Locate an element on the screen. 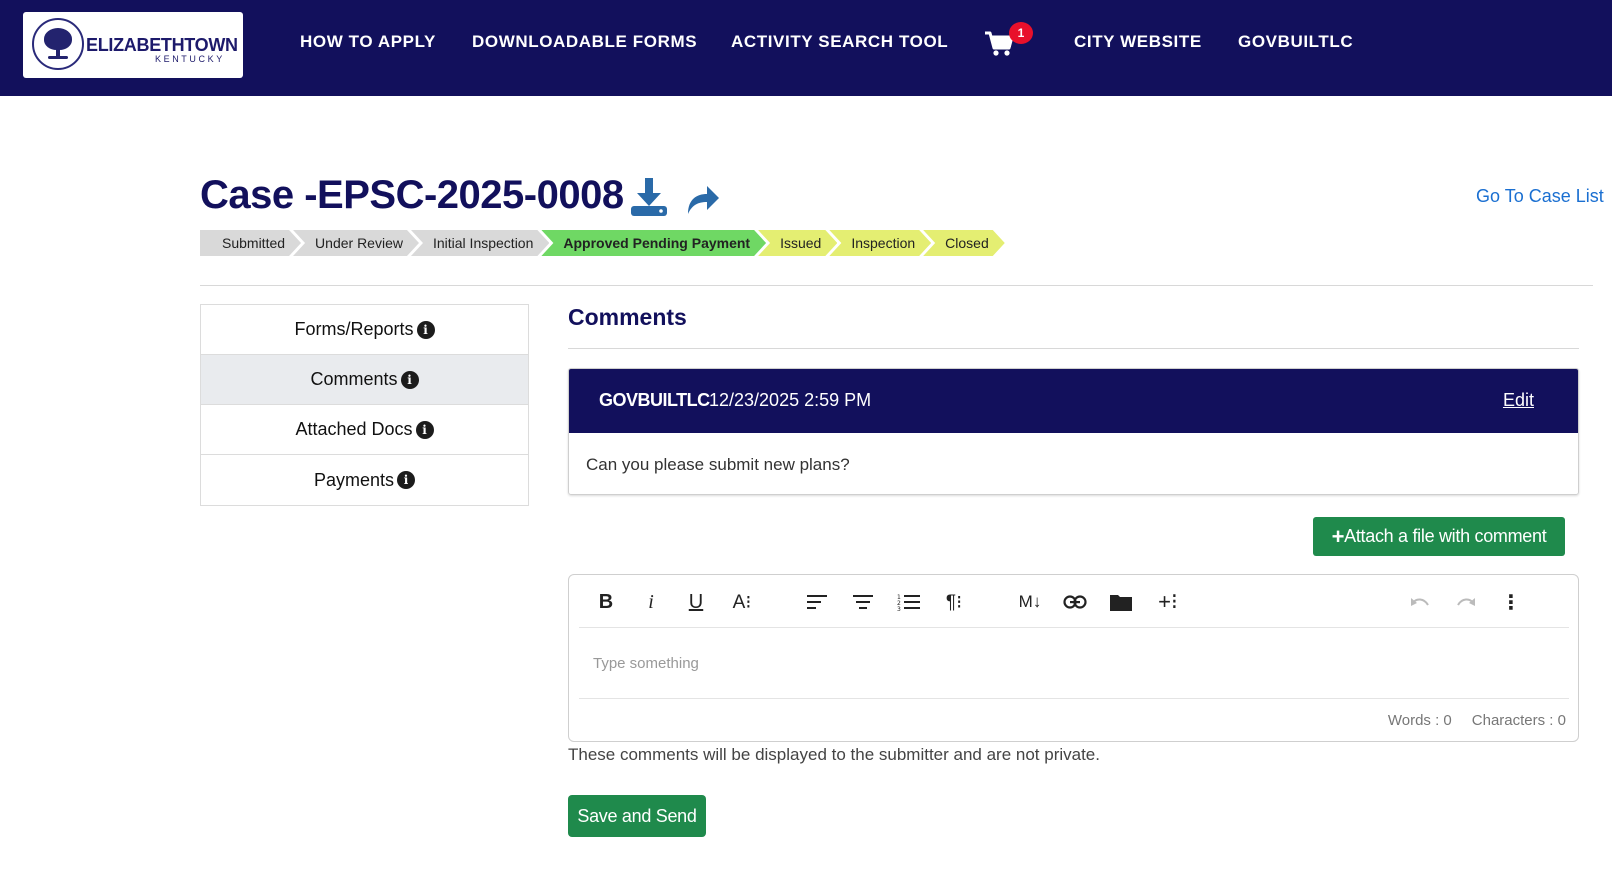 This screenshot has height=876, width=1612. redo-icon is located at coordinates (1466, 602).